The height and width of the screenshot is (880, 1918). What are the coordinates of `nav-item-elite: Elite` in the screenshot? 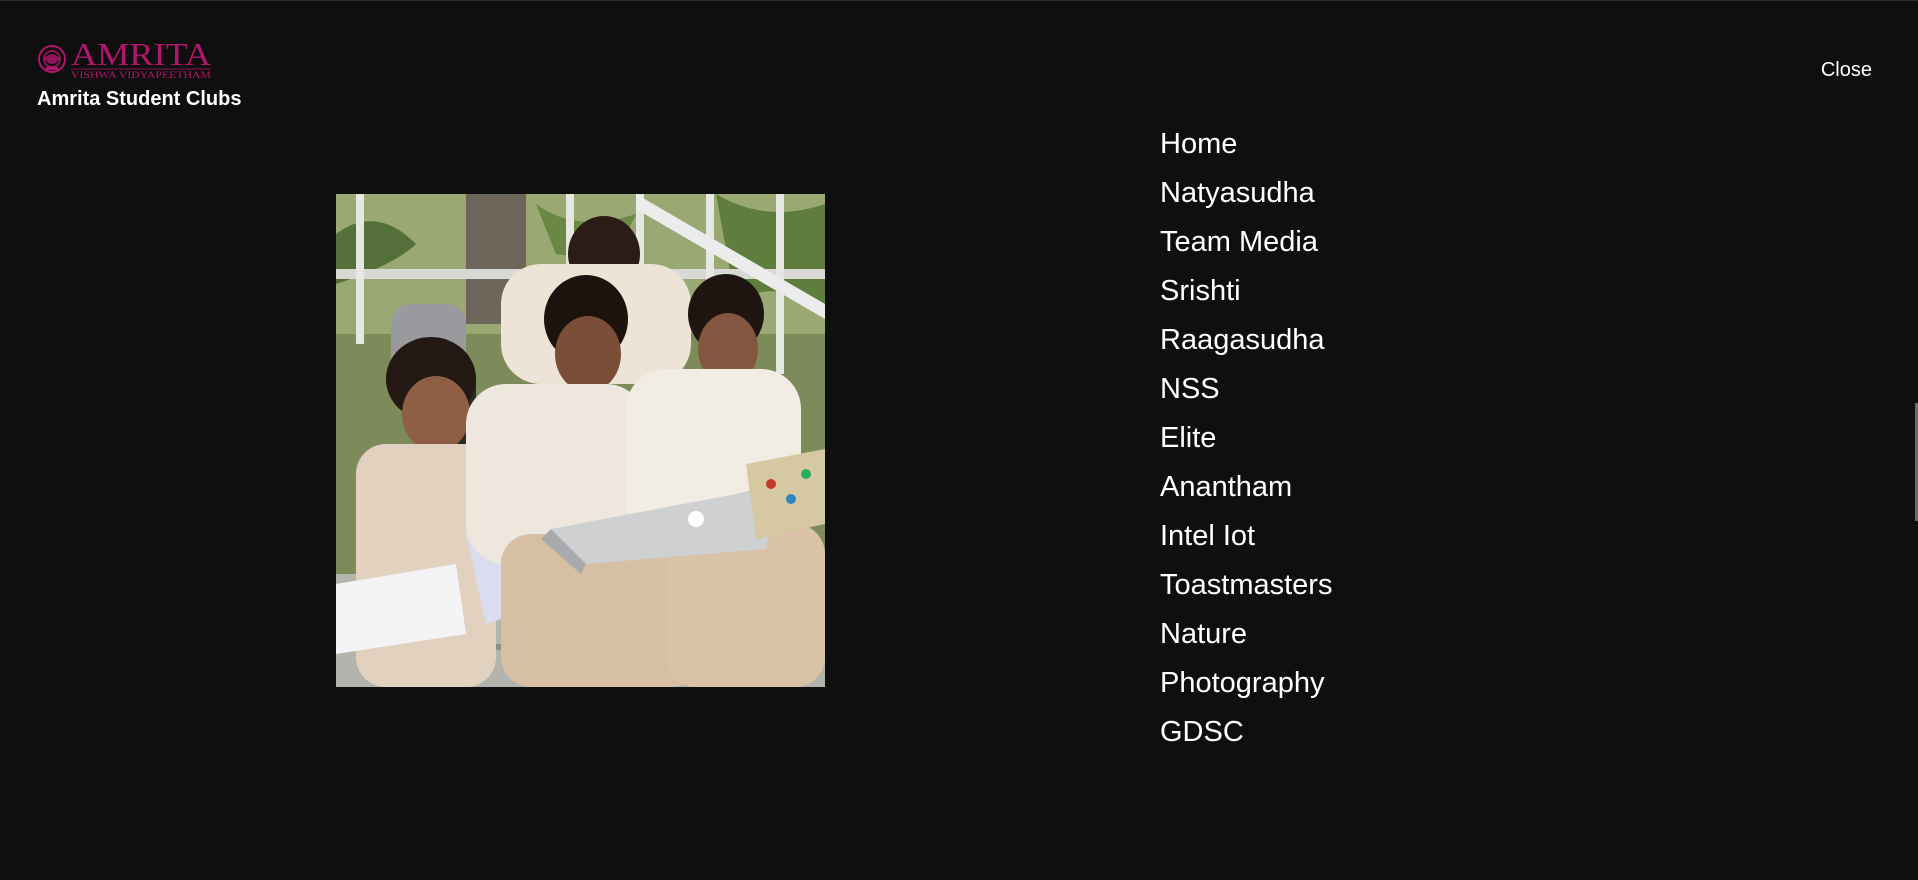 It's located at (1246, 441).